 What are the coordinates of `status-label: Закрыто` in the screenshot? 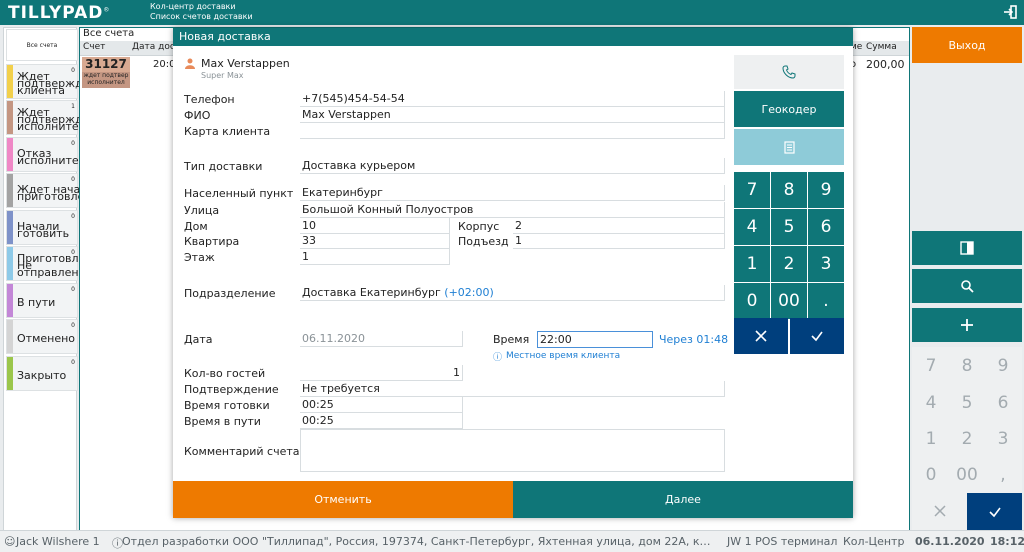 It's located at (42, 375).